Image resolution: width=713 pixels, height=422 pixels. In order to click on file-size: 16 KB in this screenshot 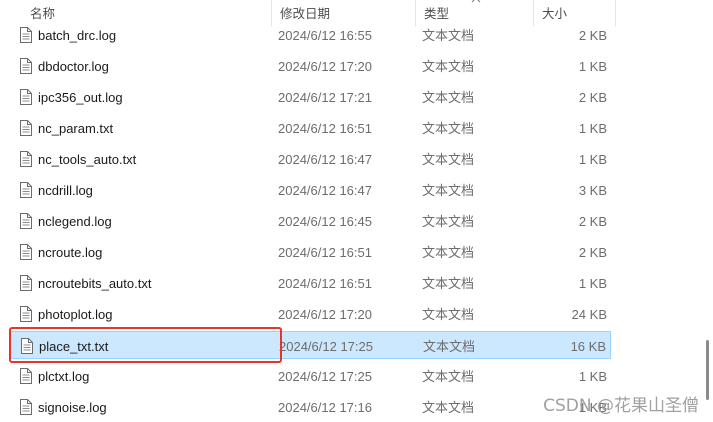, I will do `click(588, 346)`.